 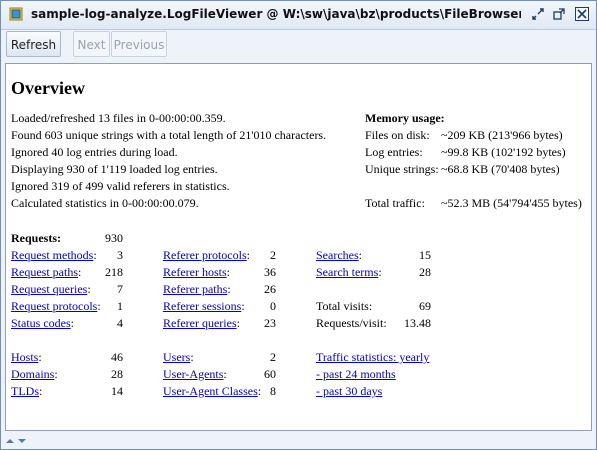 What do you see at coordinates (273, 391) in the screenshot?
I see `user-agent-classes-value: 8` at bounding box center [273, 391].